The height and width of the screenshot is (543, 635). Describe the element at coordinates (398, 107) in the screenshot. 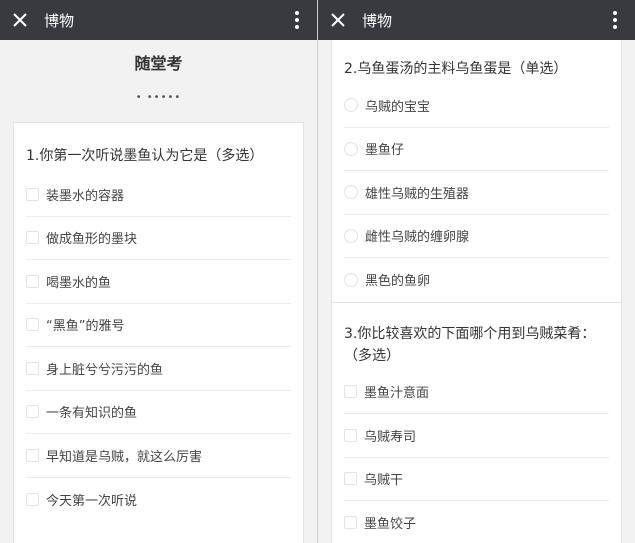

I see `option-label: 乌贼的宝宝` at that location.